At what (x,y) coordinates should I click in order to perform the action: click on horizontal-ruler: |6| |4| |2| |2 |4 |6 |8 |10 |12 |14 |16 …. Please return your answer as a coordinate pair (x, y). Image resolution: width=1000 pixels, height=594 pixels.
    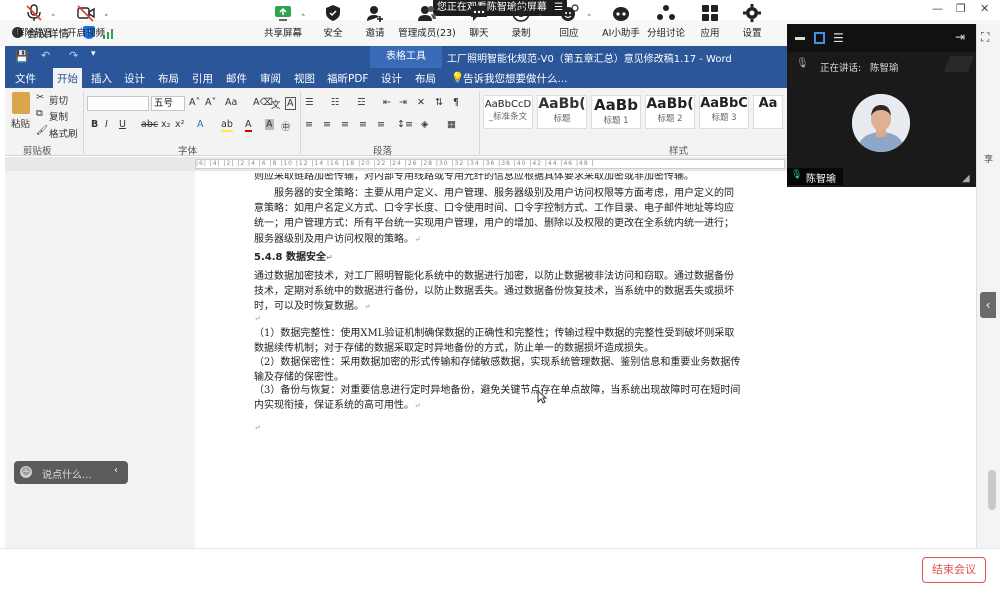
    Looking at the image, I should click on (490, 164).